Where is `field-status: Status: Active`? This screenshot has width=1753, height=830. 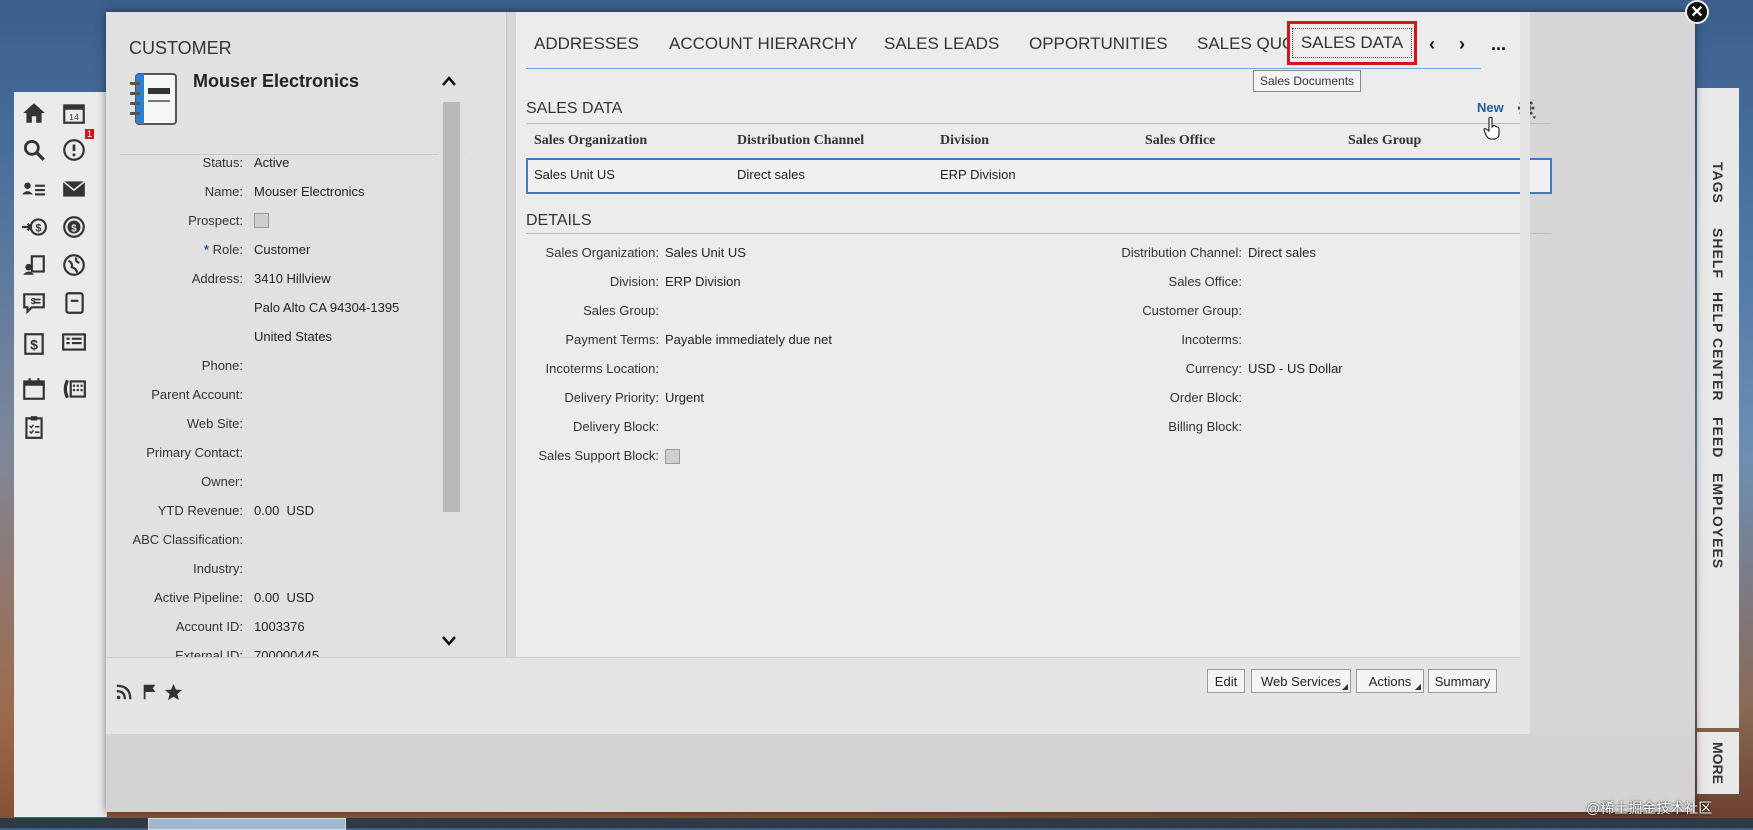
field-status: Status: Active is located at coordinates (291, 165).